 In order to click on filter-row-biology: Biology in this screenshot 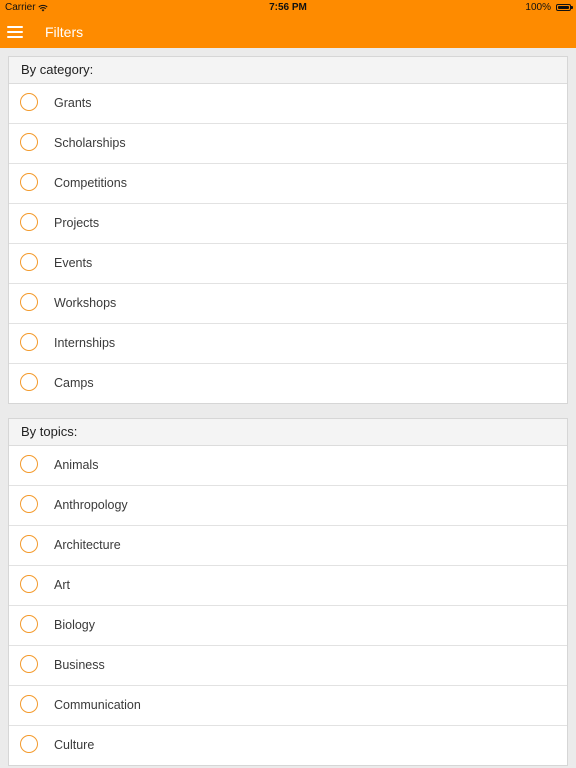, I will do `click(288, 626)`.